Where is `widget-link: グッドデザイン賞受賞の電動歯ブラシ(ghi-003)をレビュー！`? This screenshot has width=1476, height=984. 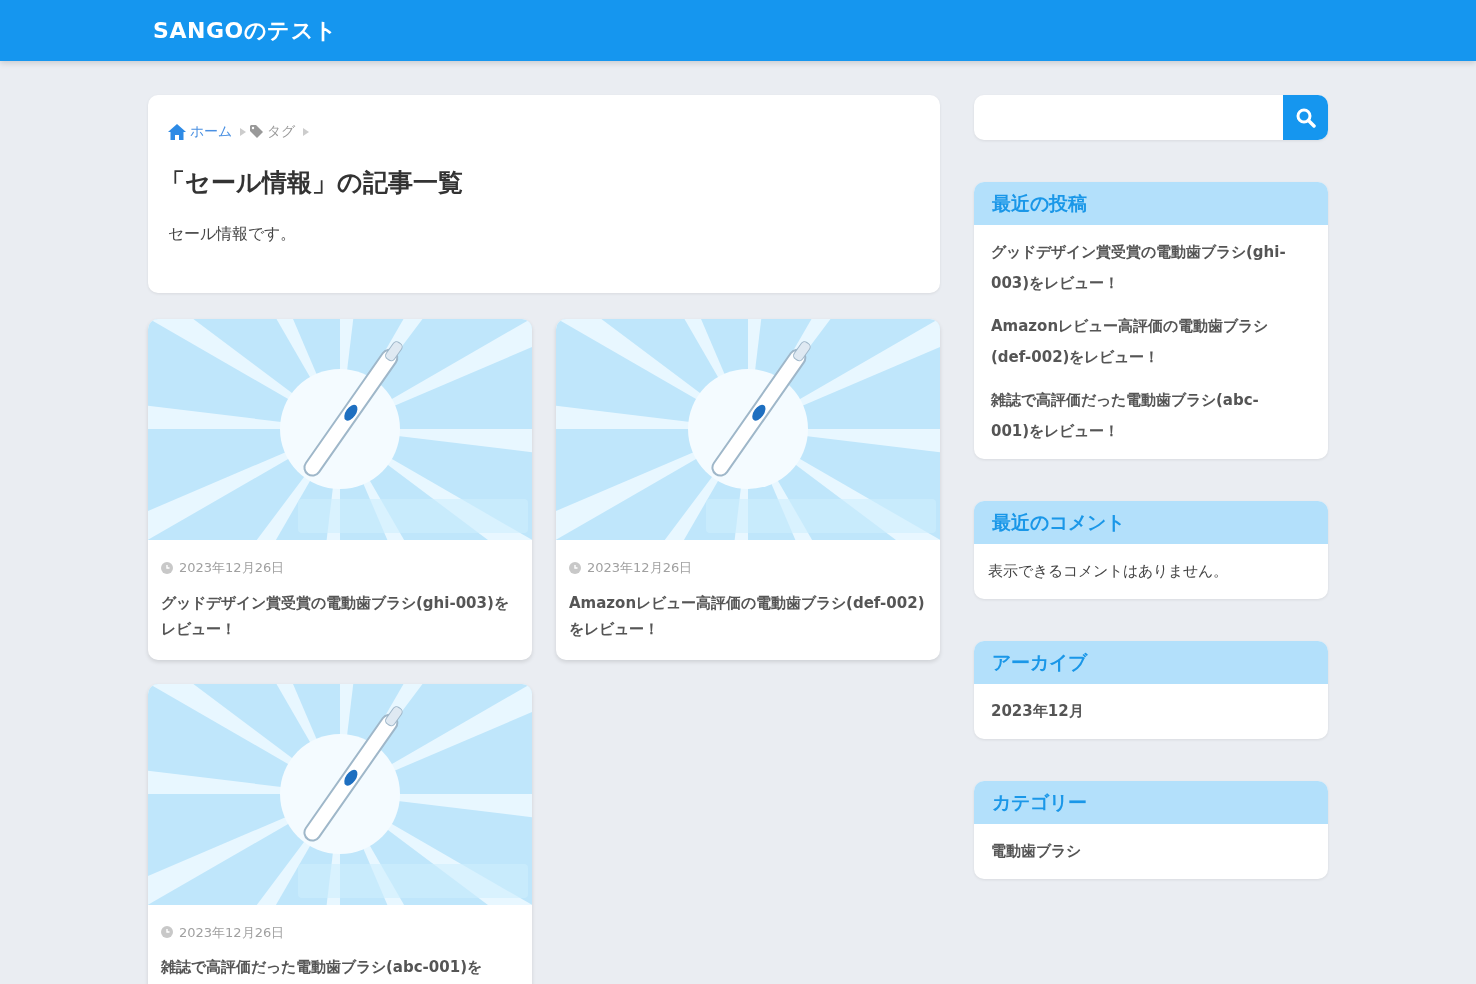
widget-link: グッドデザイン賞受賞の電動歯ブラシ(ghi-003)をレビュー！ is located at coordinates (1151, 268).